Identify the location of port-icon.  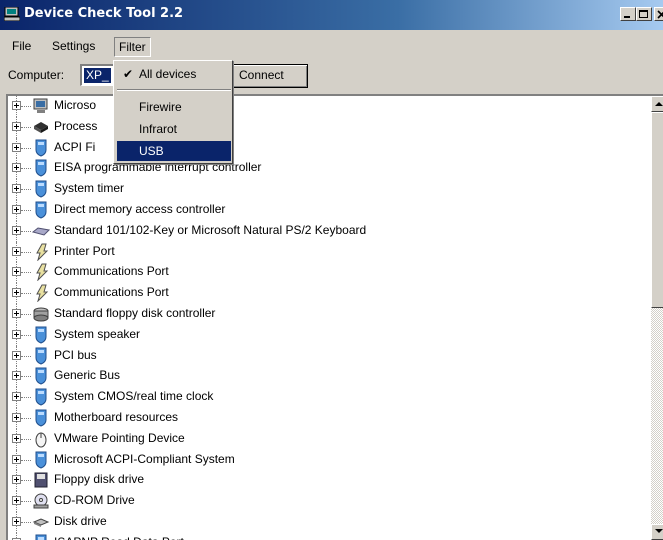
(41, 273).